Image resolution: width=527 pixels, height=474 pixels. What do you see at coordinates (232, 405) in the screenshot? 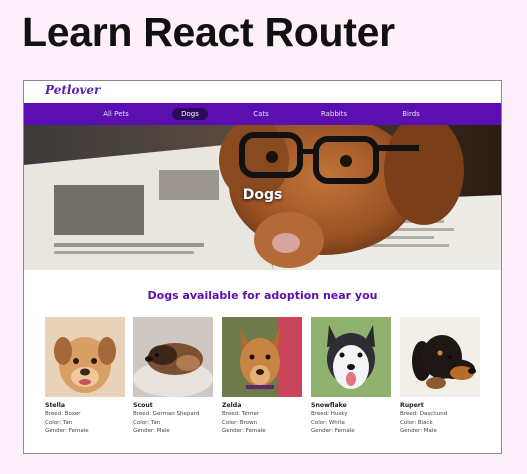
I see `pet-name: Zelda` at bounding box center [232, 405].